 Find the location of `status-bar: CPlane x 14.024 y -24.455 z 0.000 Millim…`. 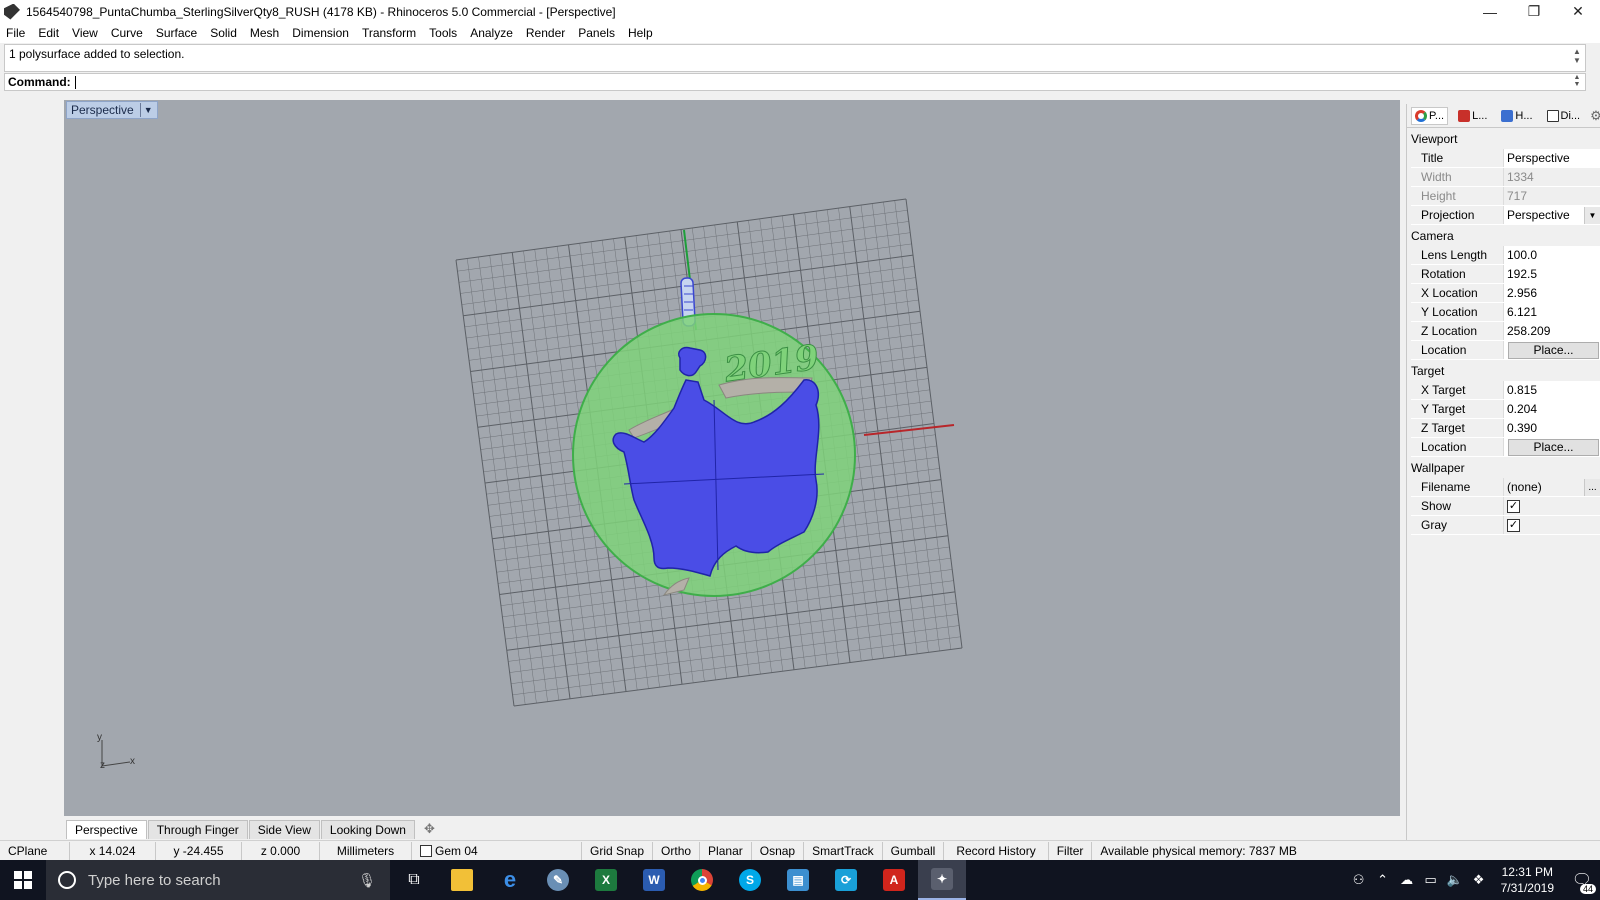

status-bar: CPlane x 14.024 y -24.455 z 0.000 Millim… is located at coordinates (800, 850).